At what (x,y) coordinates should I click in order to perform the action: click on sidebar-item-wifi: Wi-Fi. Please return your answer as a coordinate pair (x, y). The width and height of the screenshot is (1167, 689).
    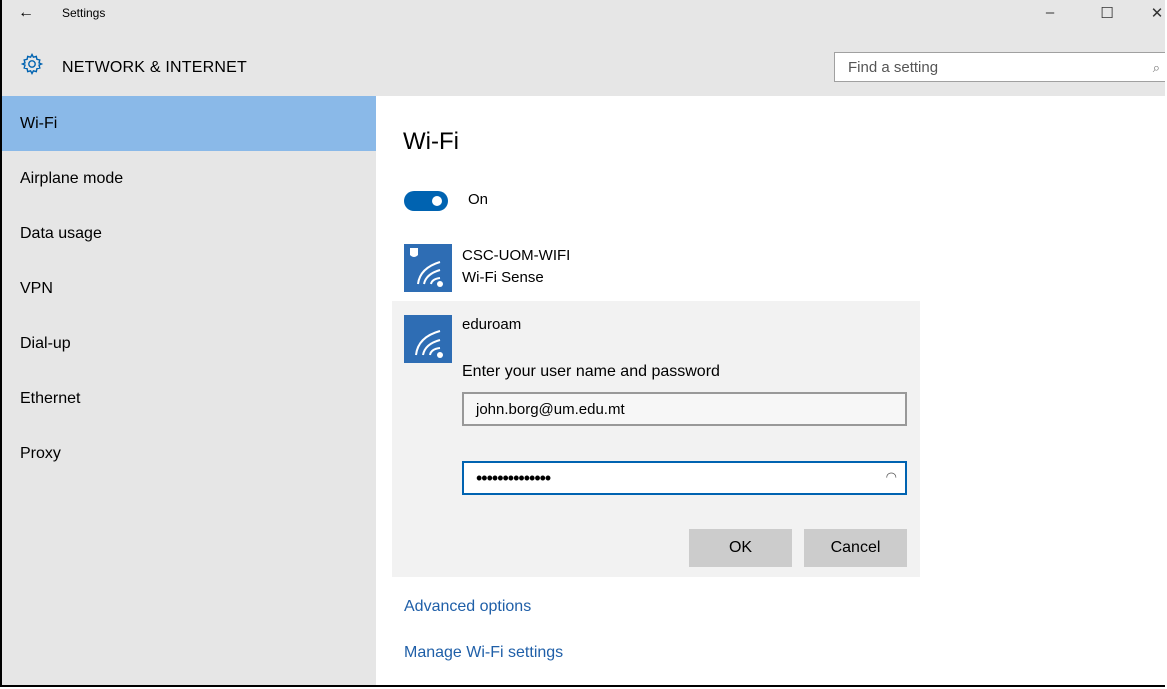
    Looking at the image, I should click on (189, 123).